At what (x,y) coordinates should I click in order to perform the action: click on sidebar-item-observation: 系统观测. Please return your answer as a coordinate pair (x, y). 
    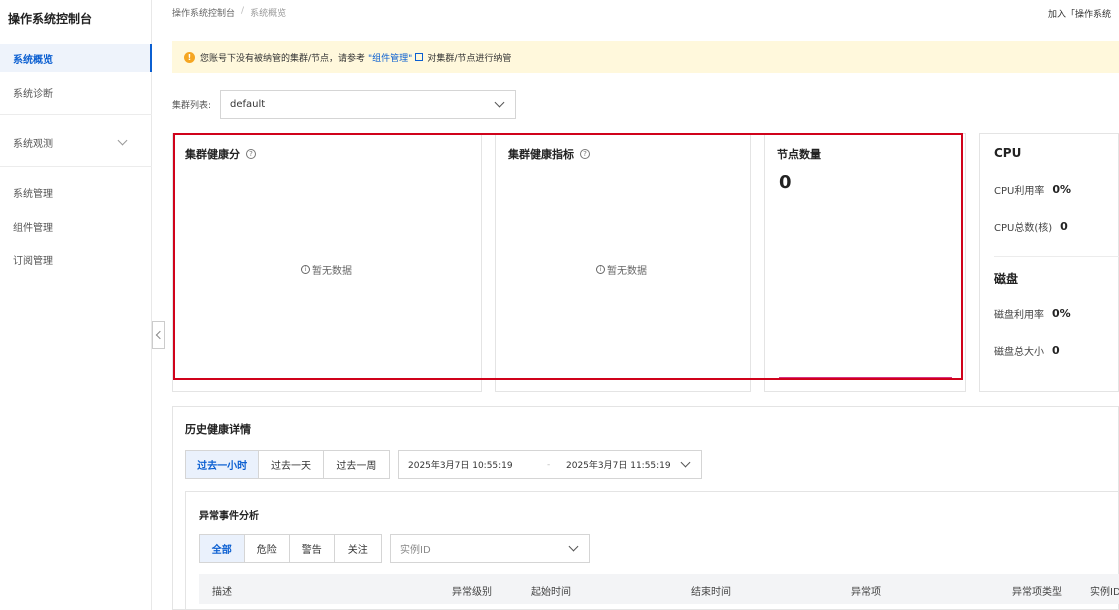
    Looking at the image, I should click on (76, 142).